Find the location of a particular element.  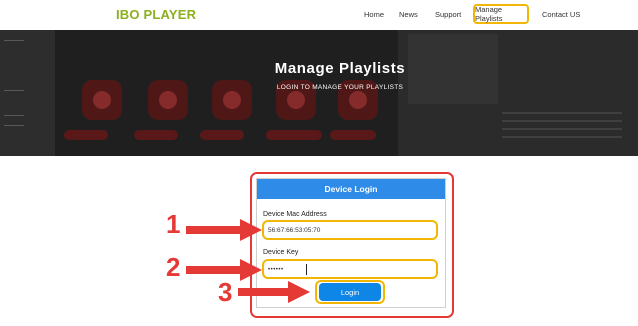

mac-address-input is located at coordinates (350, 230).